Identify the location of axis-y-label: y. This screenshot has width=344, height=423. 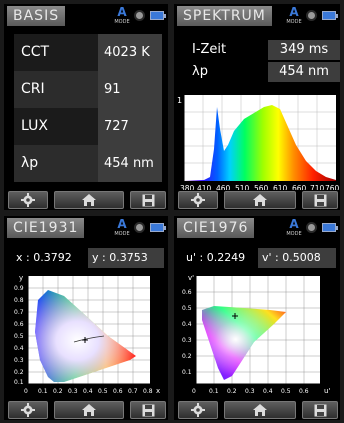
(21, 278).